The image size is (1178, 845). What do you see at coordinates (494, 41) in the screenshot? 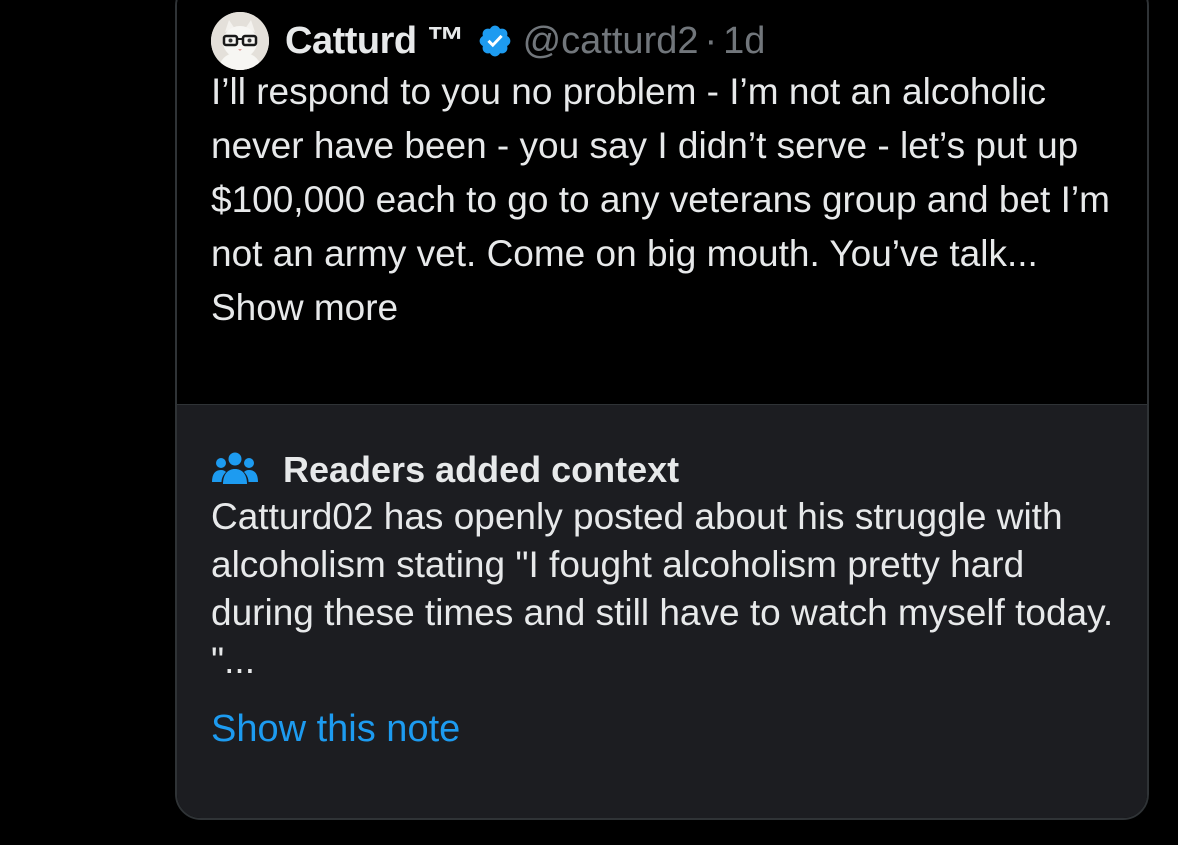
I see `verified-badge-icon` at bounding box center [494, 41].